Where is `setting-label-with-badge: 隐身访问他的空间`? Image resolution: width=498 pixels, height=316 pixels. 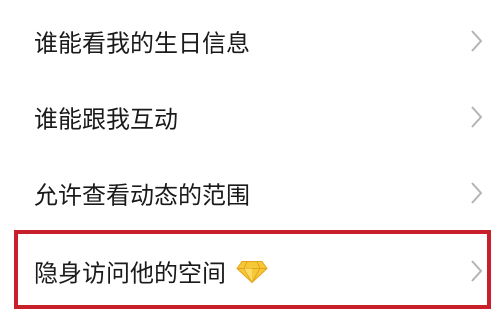
setting-label-with-badge: 隐身访问他的空间 is located at coordinates (151, 271).